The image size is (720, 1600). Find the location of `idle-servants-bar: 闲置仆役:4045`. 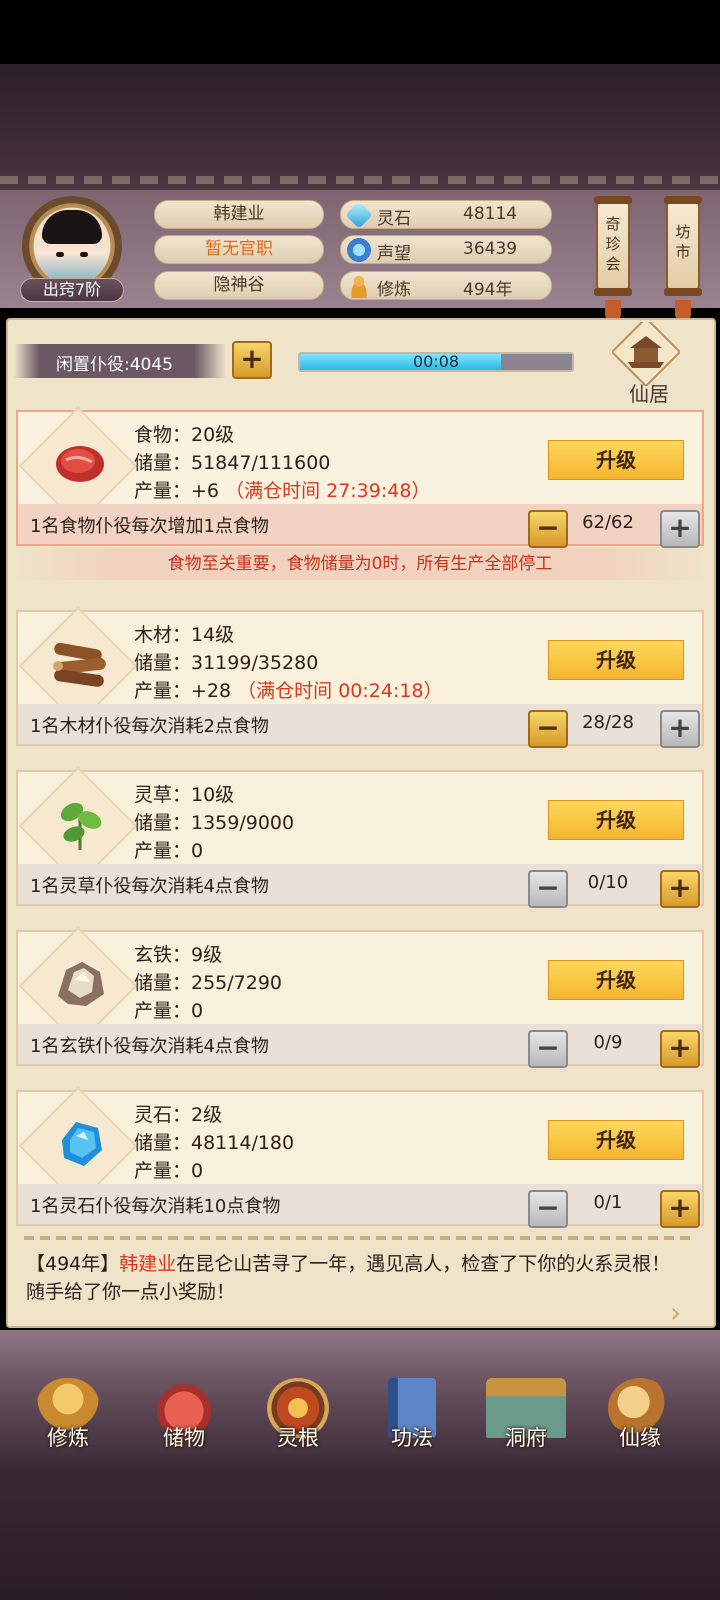

idle-servants-bar: 闲置仆役:4045 is located at coordinates (120, 361).